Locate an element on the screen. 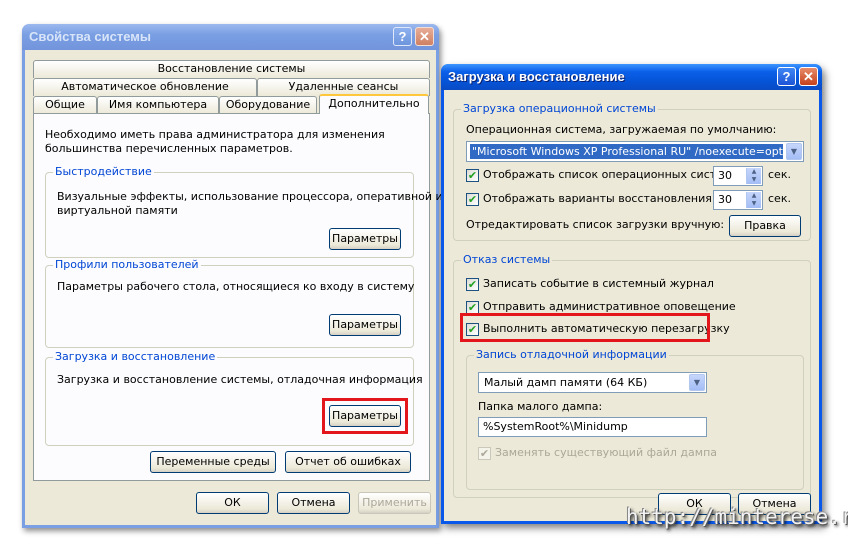 The height and width of the screenshot is (549, 848). write-event-label: Записать событие в системный журнал is located at coordinates (598, 283).